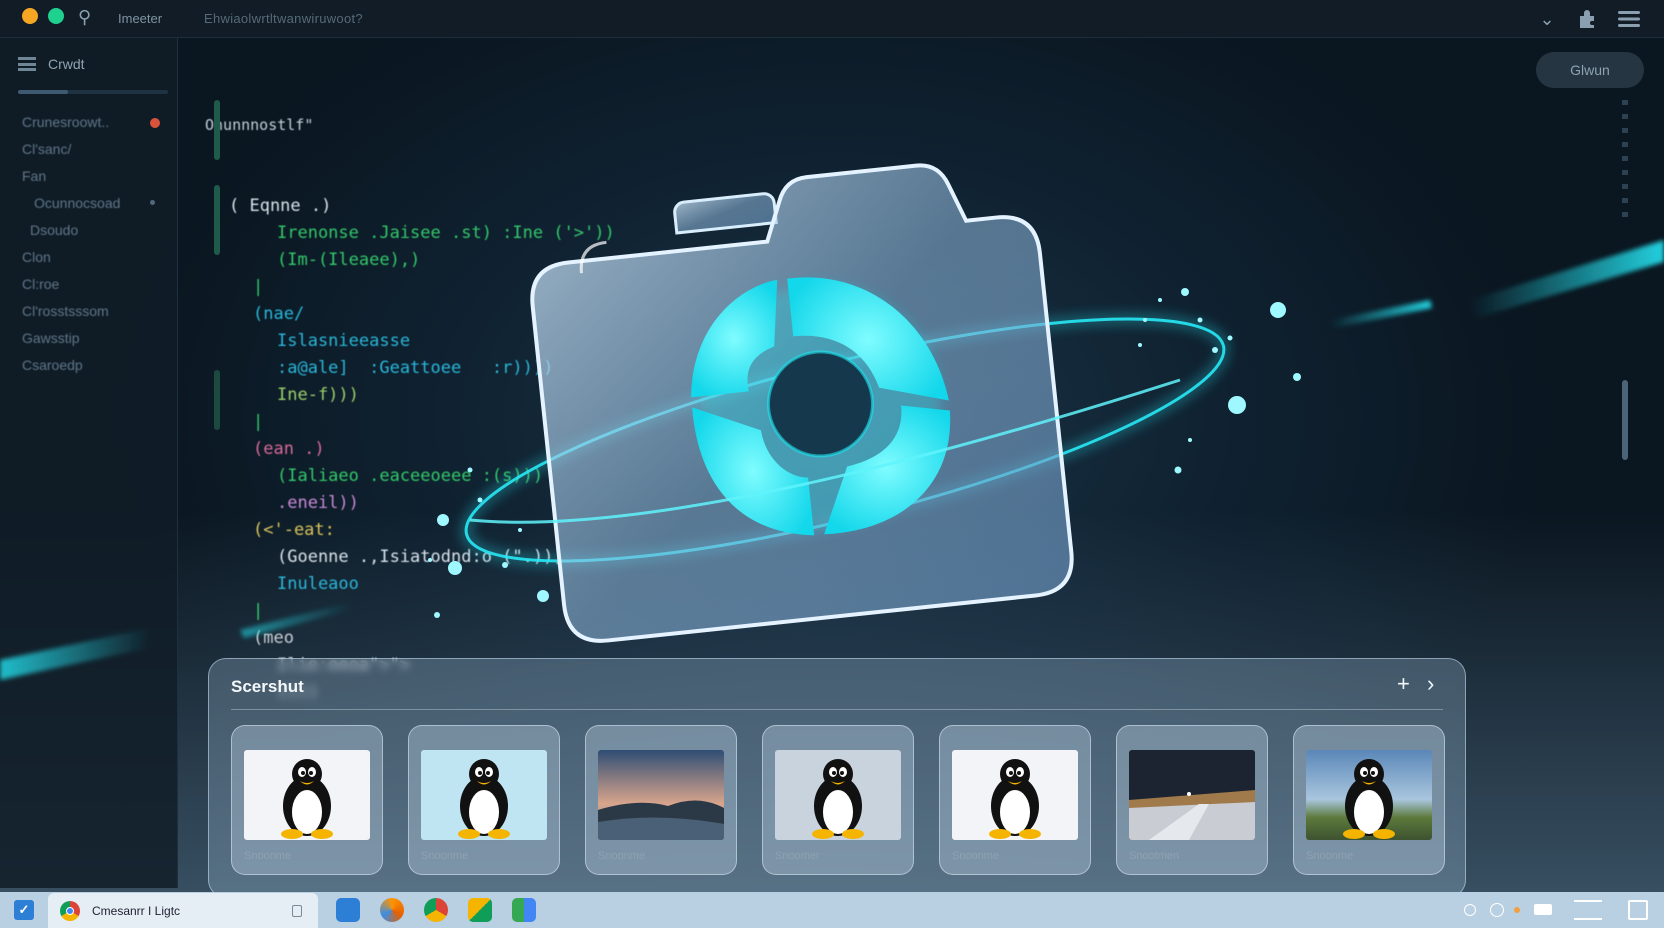  Describe the element at coordinates (348, 910) in the screenshot. I see `files-icon` at that location.